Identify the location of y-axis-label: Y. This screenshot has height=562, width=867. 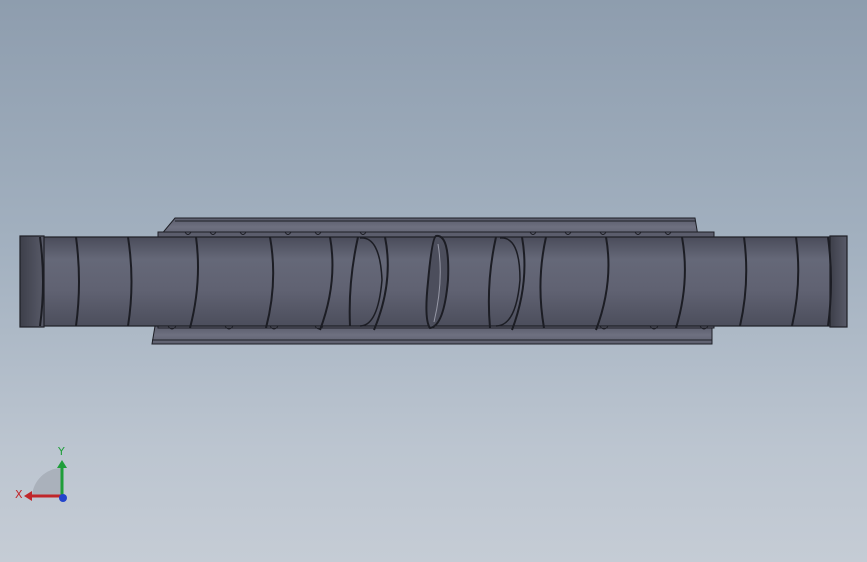
(61, 451).